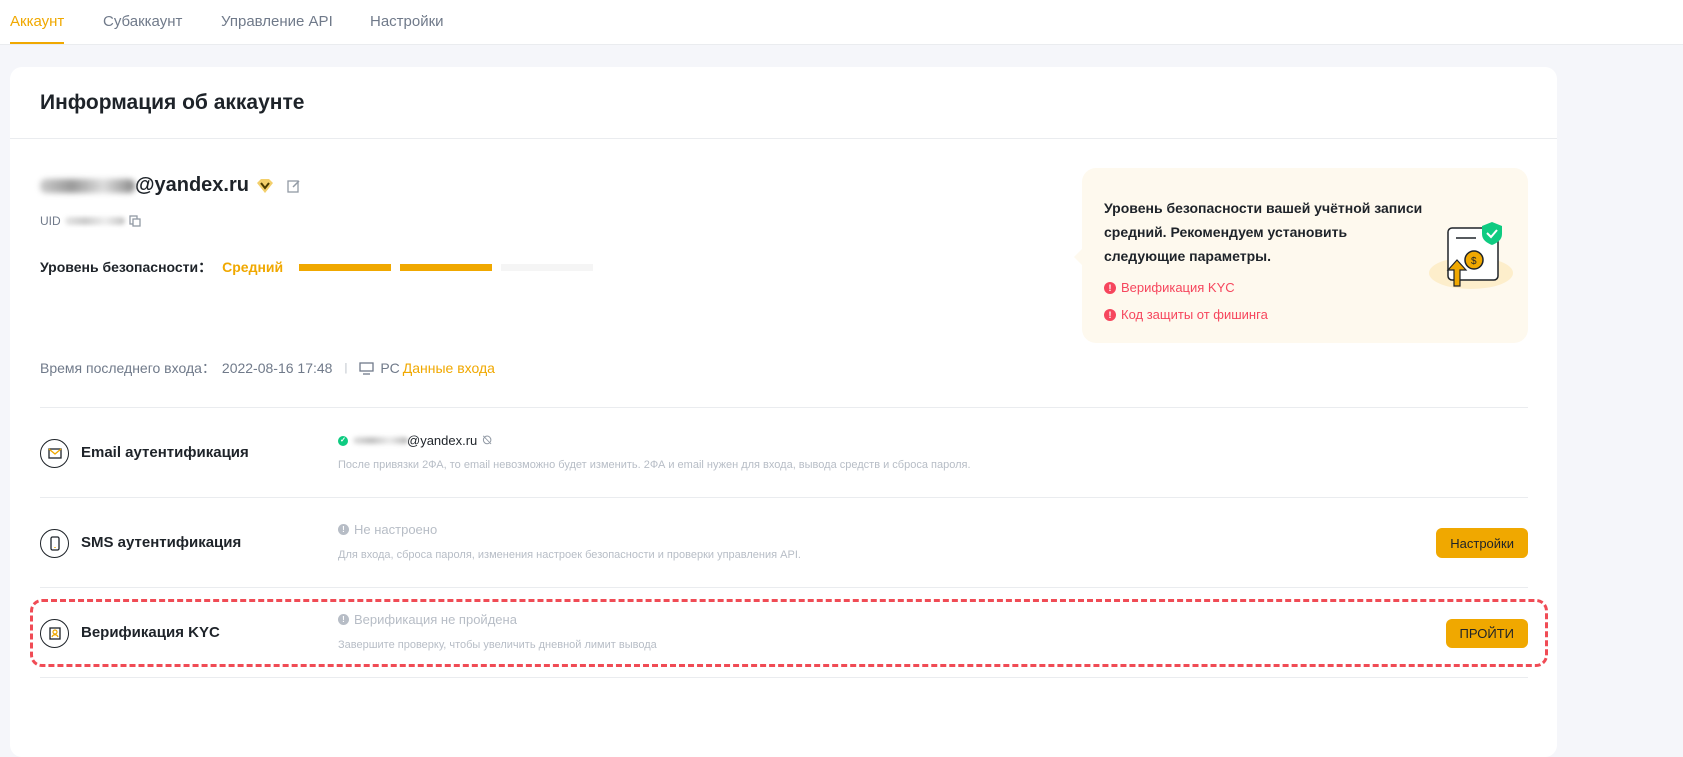 Image resolution: width=1683 pixels, height=757 pixels. I want to click on last-login-label: Время последнего входа：, so click(128, 368).